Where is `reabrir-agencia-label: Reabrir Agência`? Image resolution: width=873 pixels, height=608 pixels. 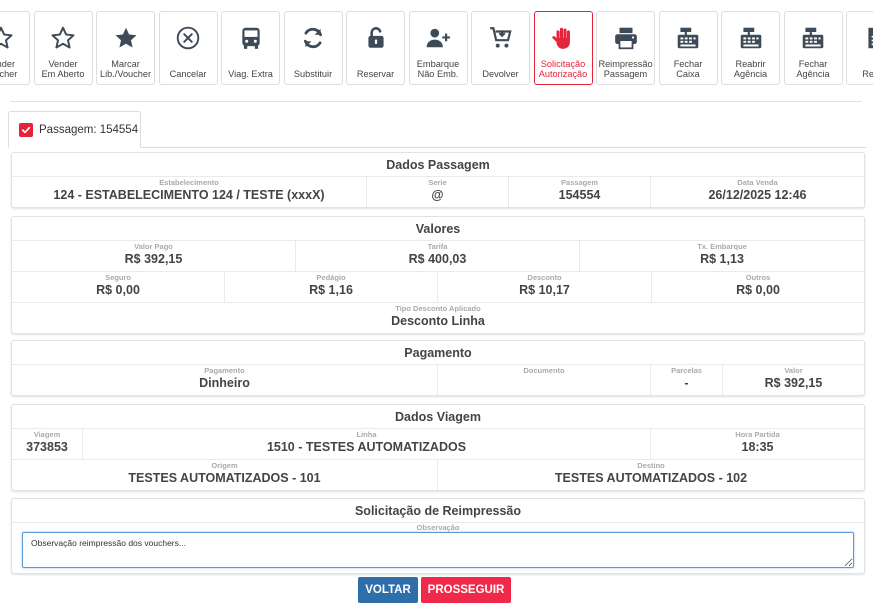 reabrir-agencia-label: Reabrir Agência is located at coordinates (750, 69).